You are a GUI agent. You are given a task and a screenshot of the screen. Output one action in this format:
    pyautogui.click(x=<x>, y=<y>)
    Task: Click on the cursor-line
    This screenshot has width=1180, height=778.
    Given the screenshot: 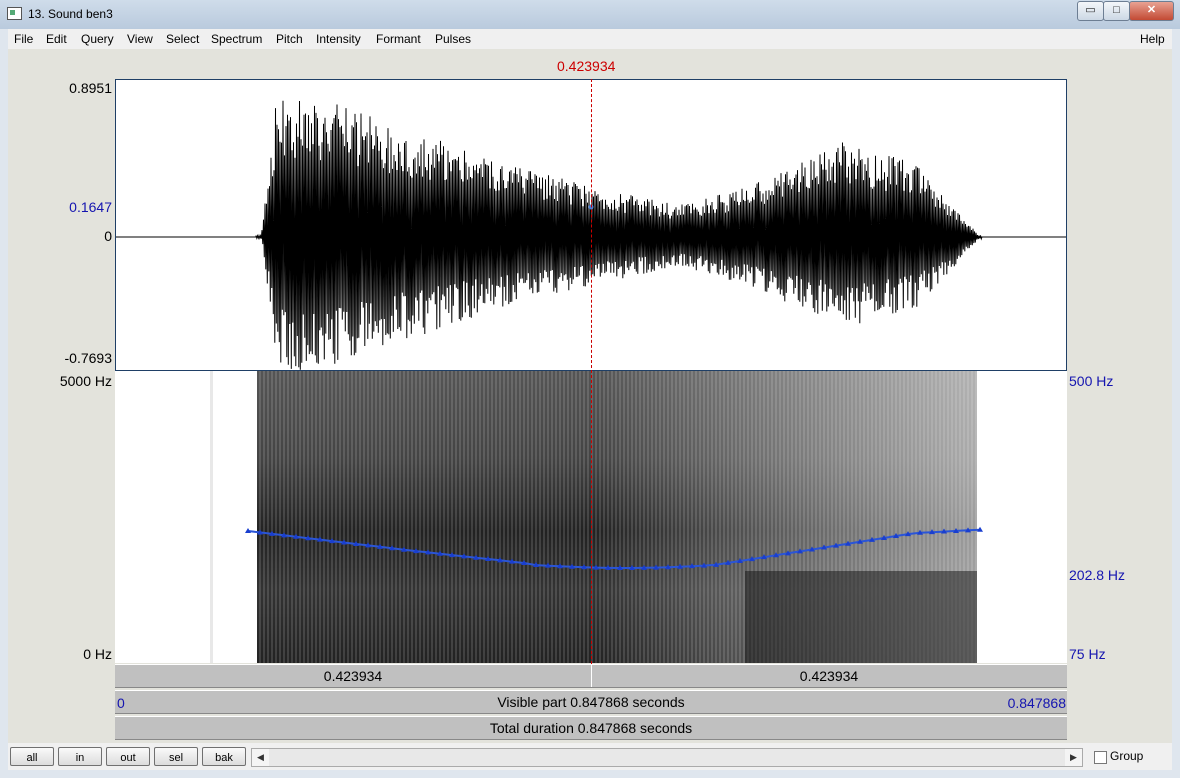 What is the action you would take?
    pyautogui.click(x=591, y=371)
    